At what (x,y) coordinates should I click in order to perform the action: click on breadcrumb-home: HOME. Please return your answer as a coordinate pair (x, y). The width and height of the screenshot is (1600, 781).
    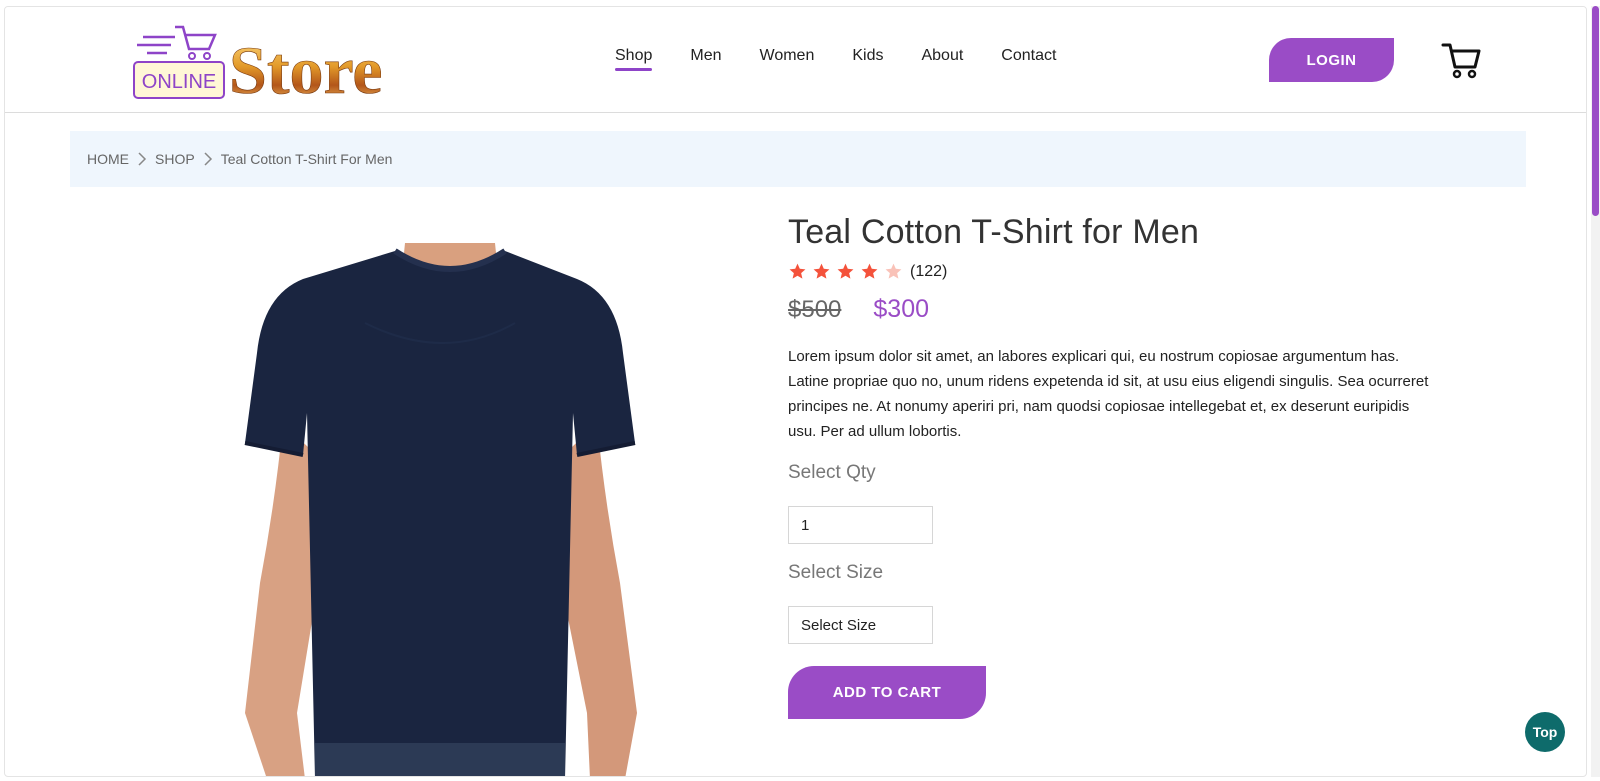
    Looking at the image, I should click on (108, 159).